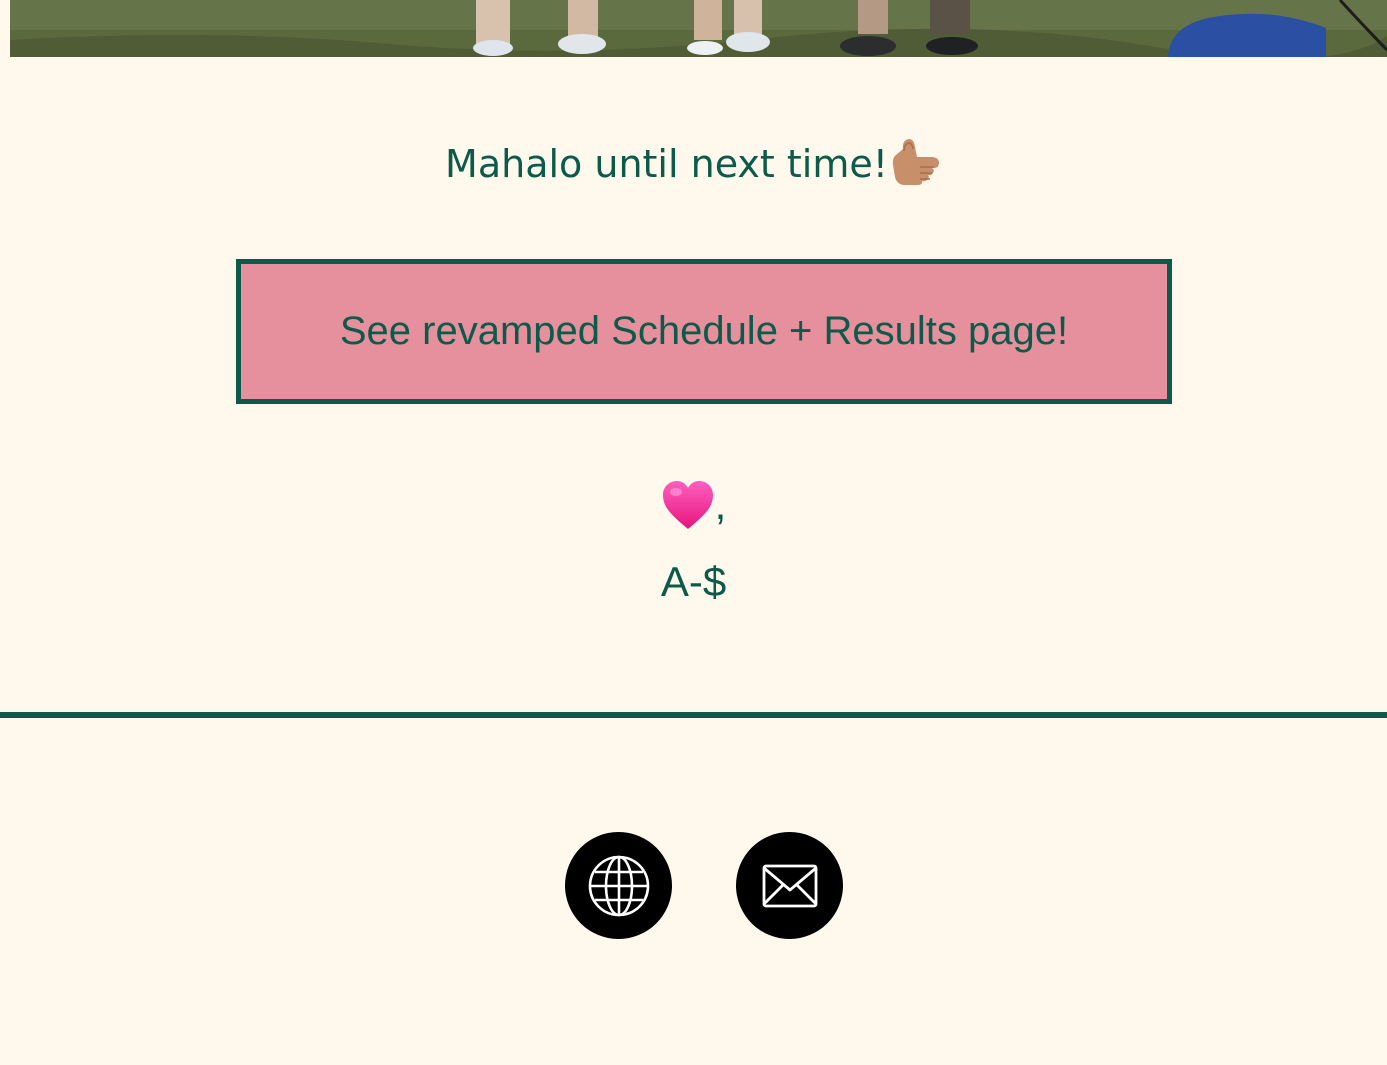  What do you see at coordinates (720, 504) in the screenshot?
I see `heart-comma: ,` at bounding box center [720, 504].